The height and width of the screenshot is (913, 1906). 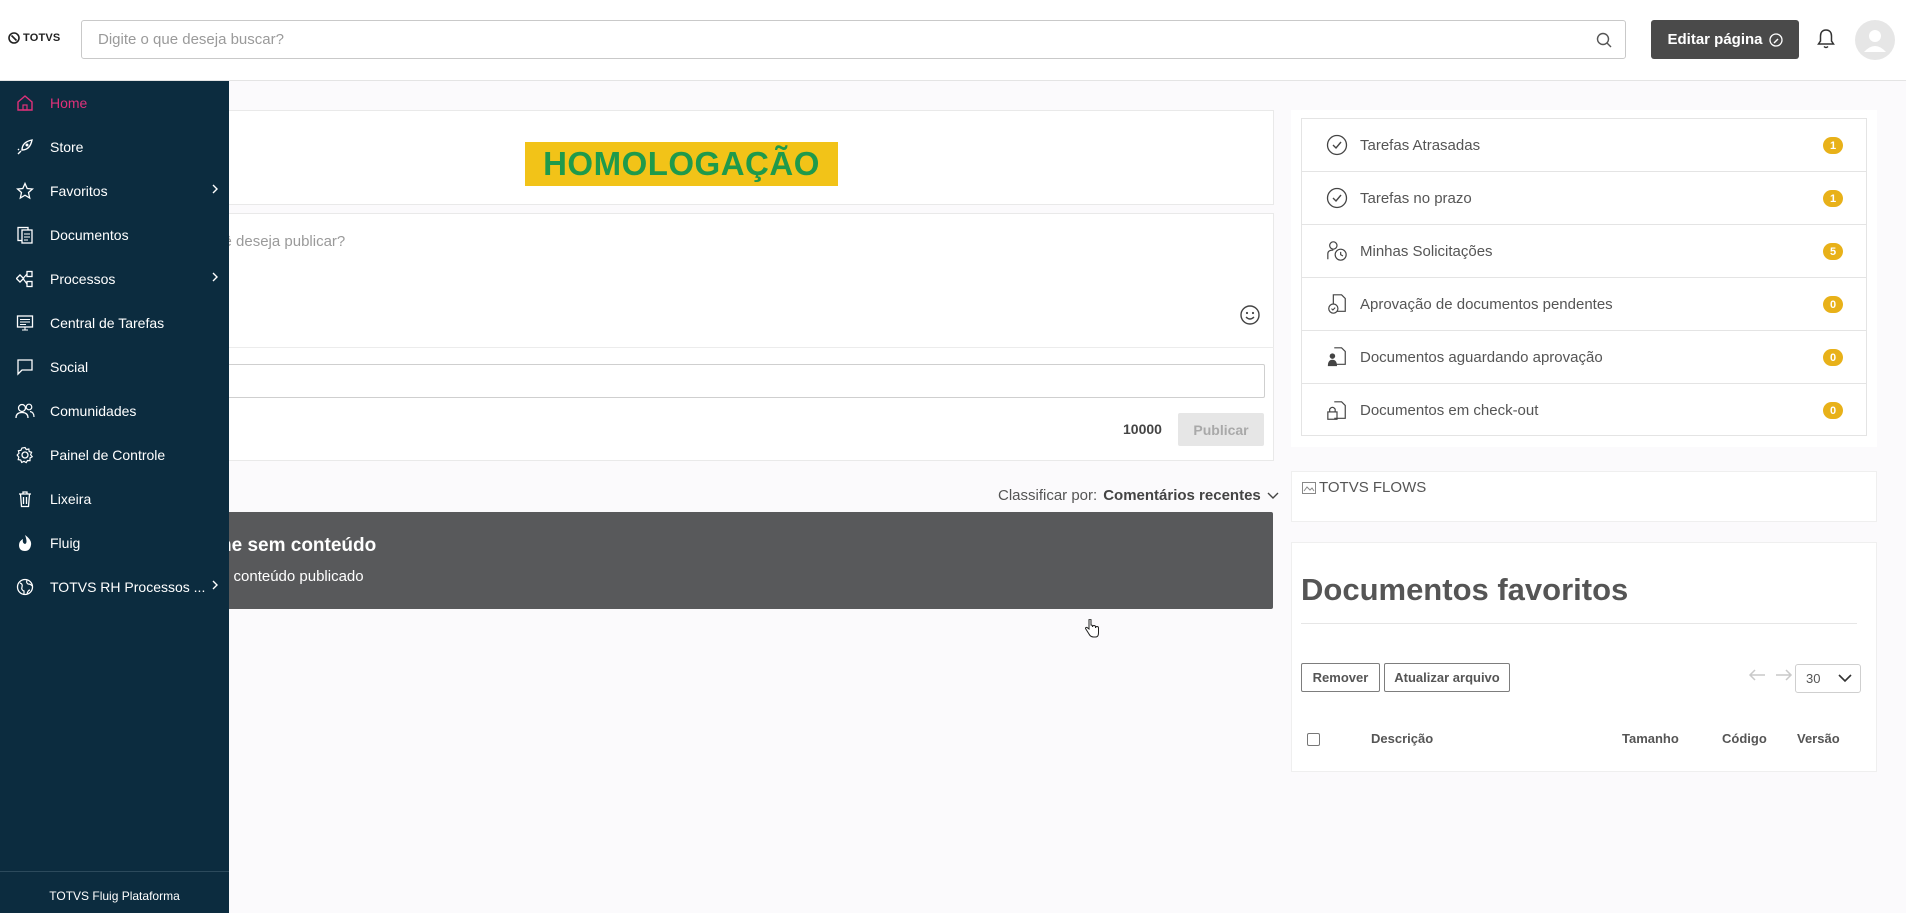 What do you see at coordinates (1584, 304) in the screenshot?
I see `task-row-pending-approvals: Aprovação de documentos pendentes 0` at bounding box center [1584, 304].